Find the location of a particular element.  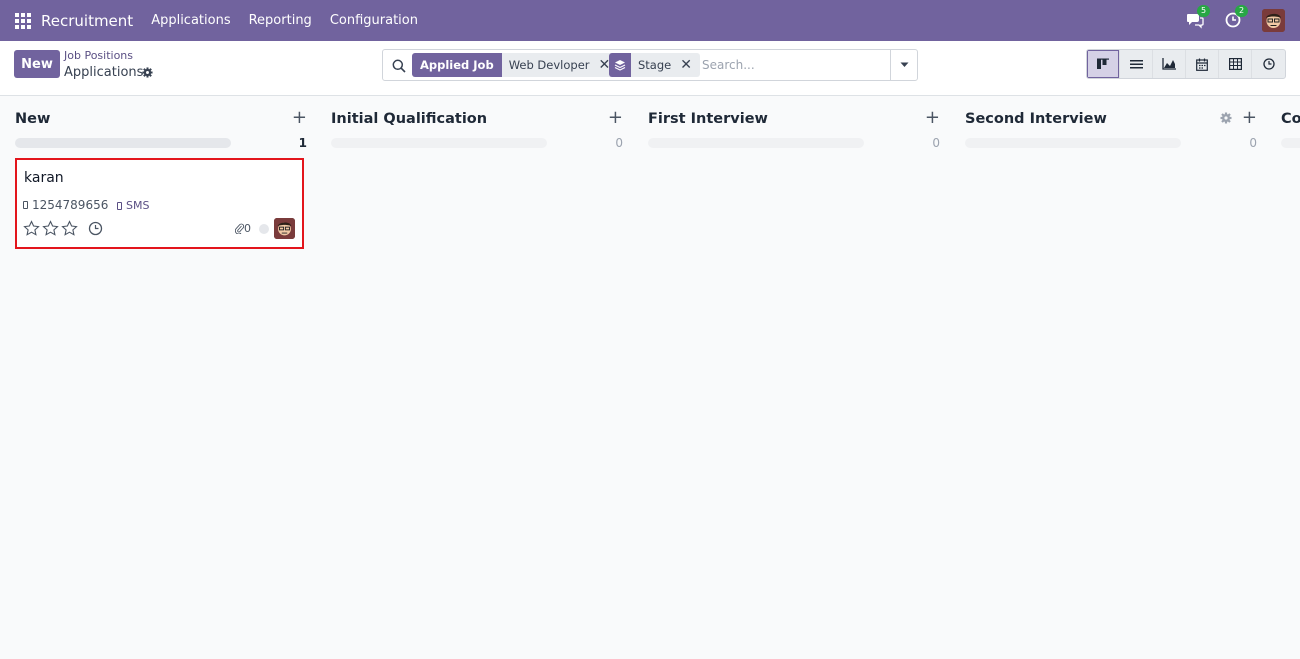

view-calendar-button is located at coordinates (1202, 64).